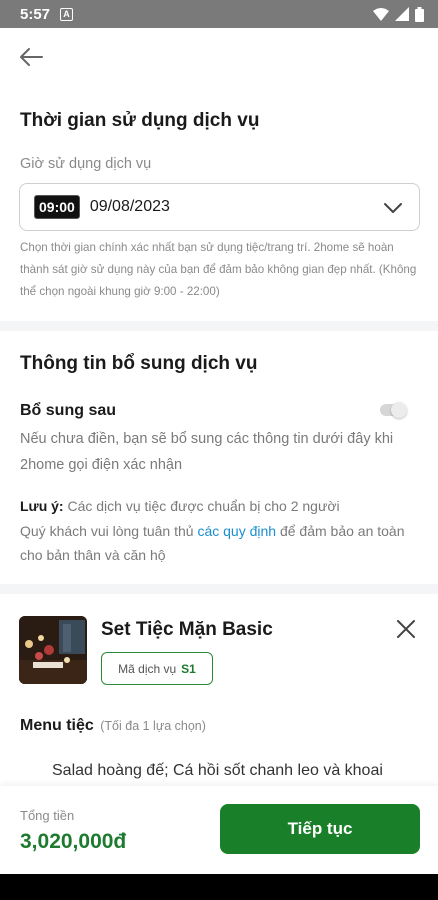 The image size is (438, 900). I want to click on total-value: 3,020,000đ, so click(73, 841).